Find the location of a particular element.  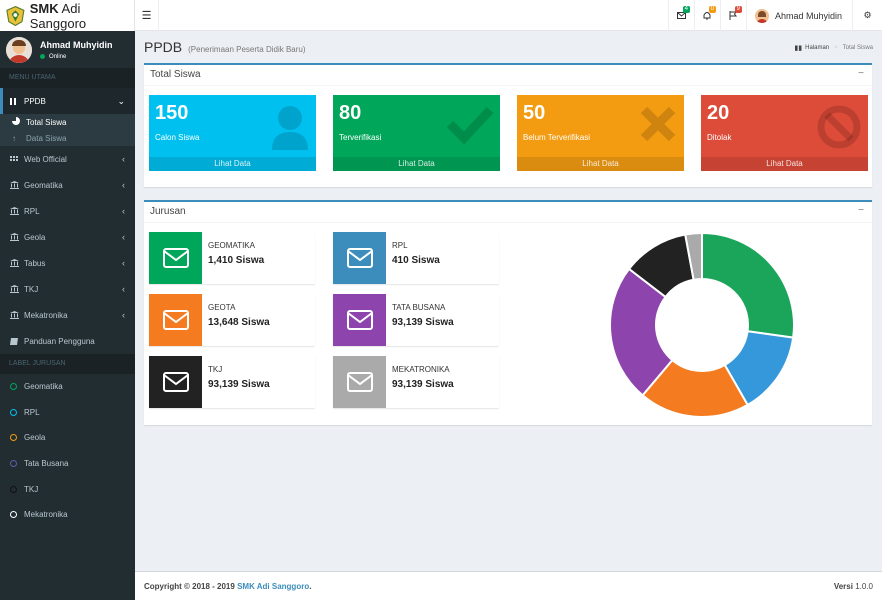

hamburger-icon: ☰ is located at coordinates (146, 16).